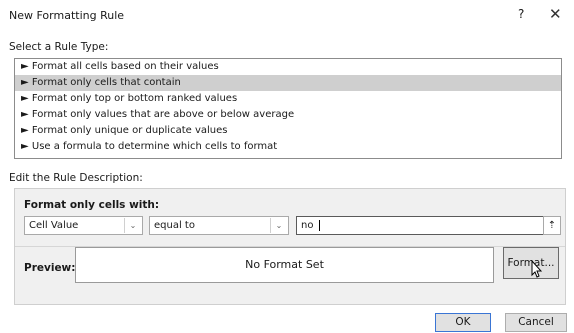 The image size is (574, 333). What do you see at coordinates (287, 16) in the screenshot?
I see `title-bar: New Formatting Rule ? ✕` at bounding box center [287, 16].